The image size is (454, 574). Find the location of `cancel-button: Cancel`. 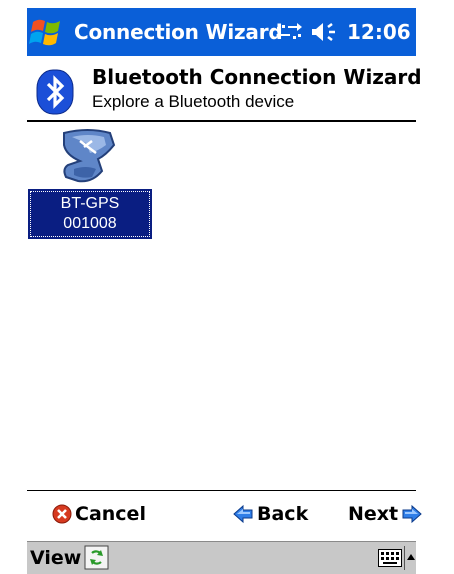

cancel-button: Cancel is located at coordinates (99, 514).